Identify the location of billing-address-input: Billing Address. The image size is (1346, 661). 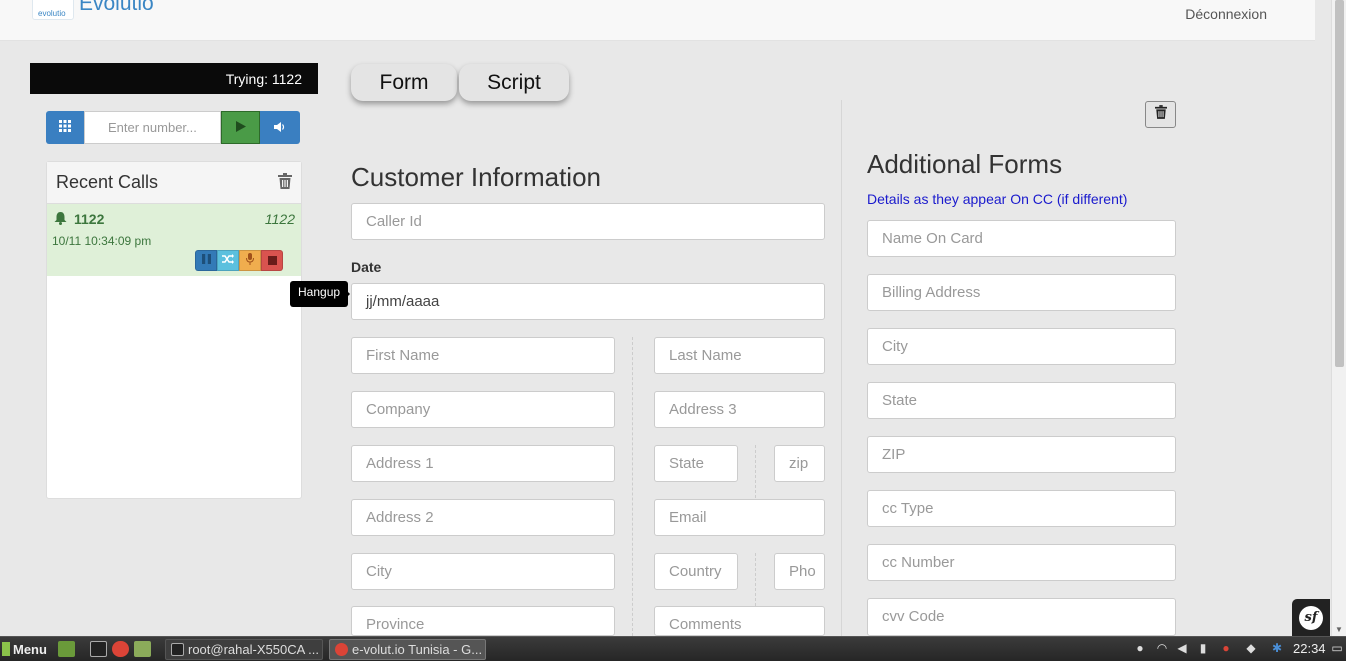
(1021, 292).